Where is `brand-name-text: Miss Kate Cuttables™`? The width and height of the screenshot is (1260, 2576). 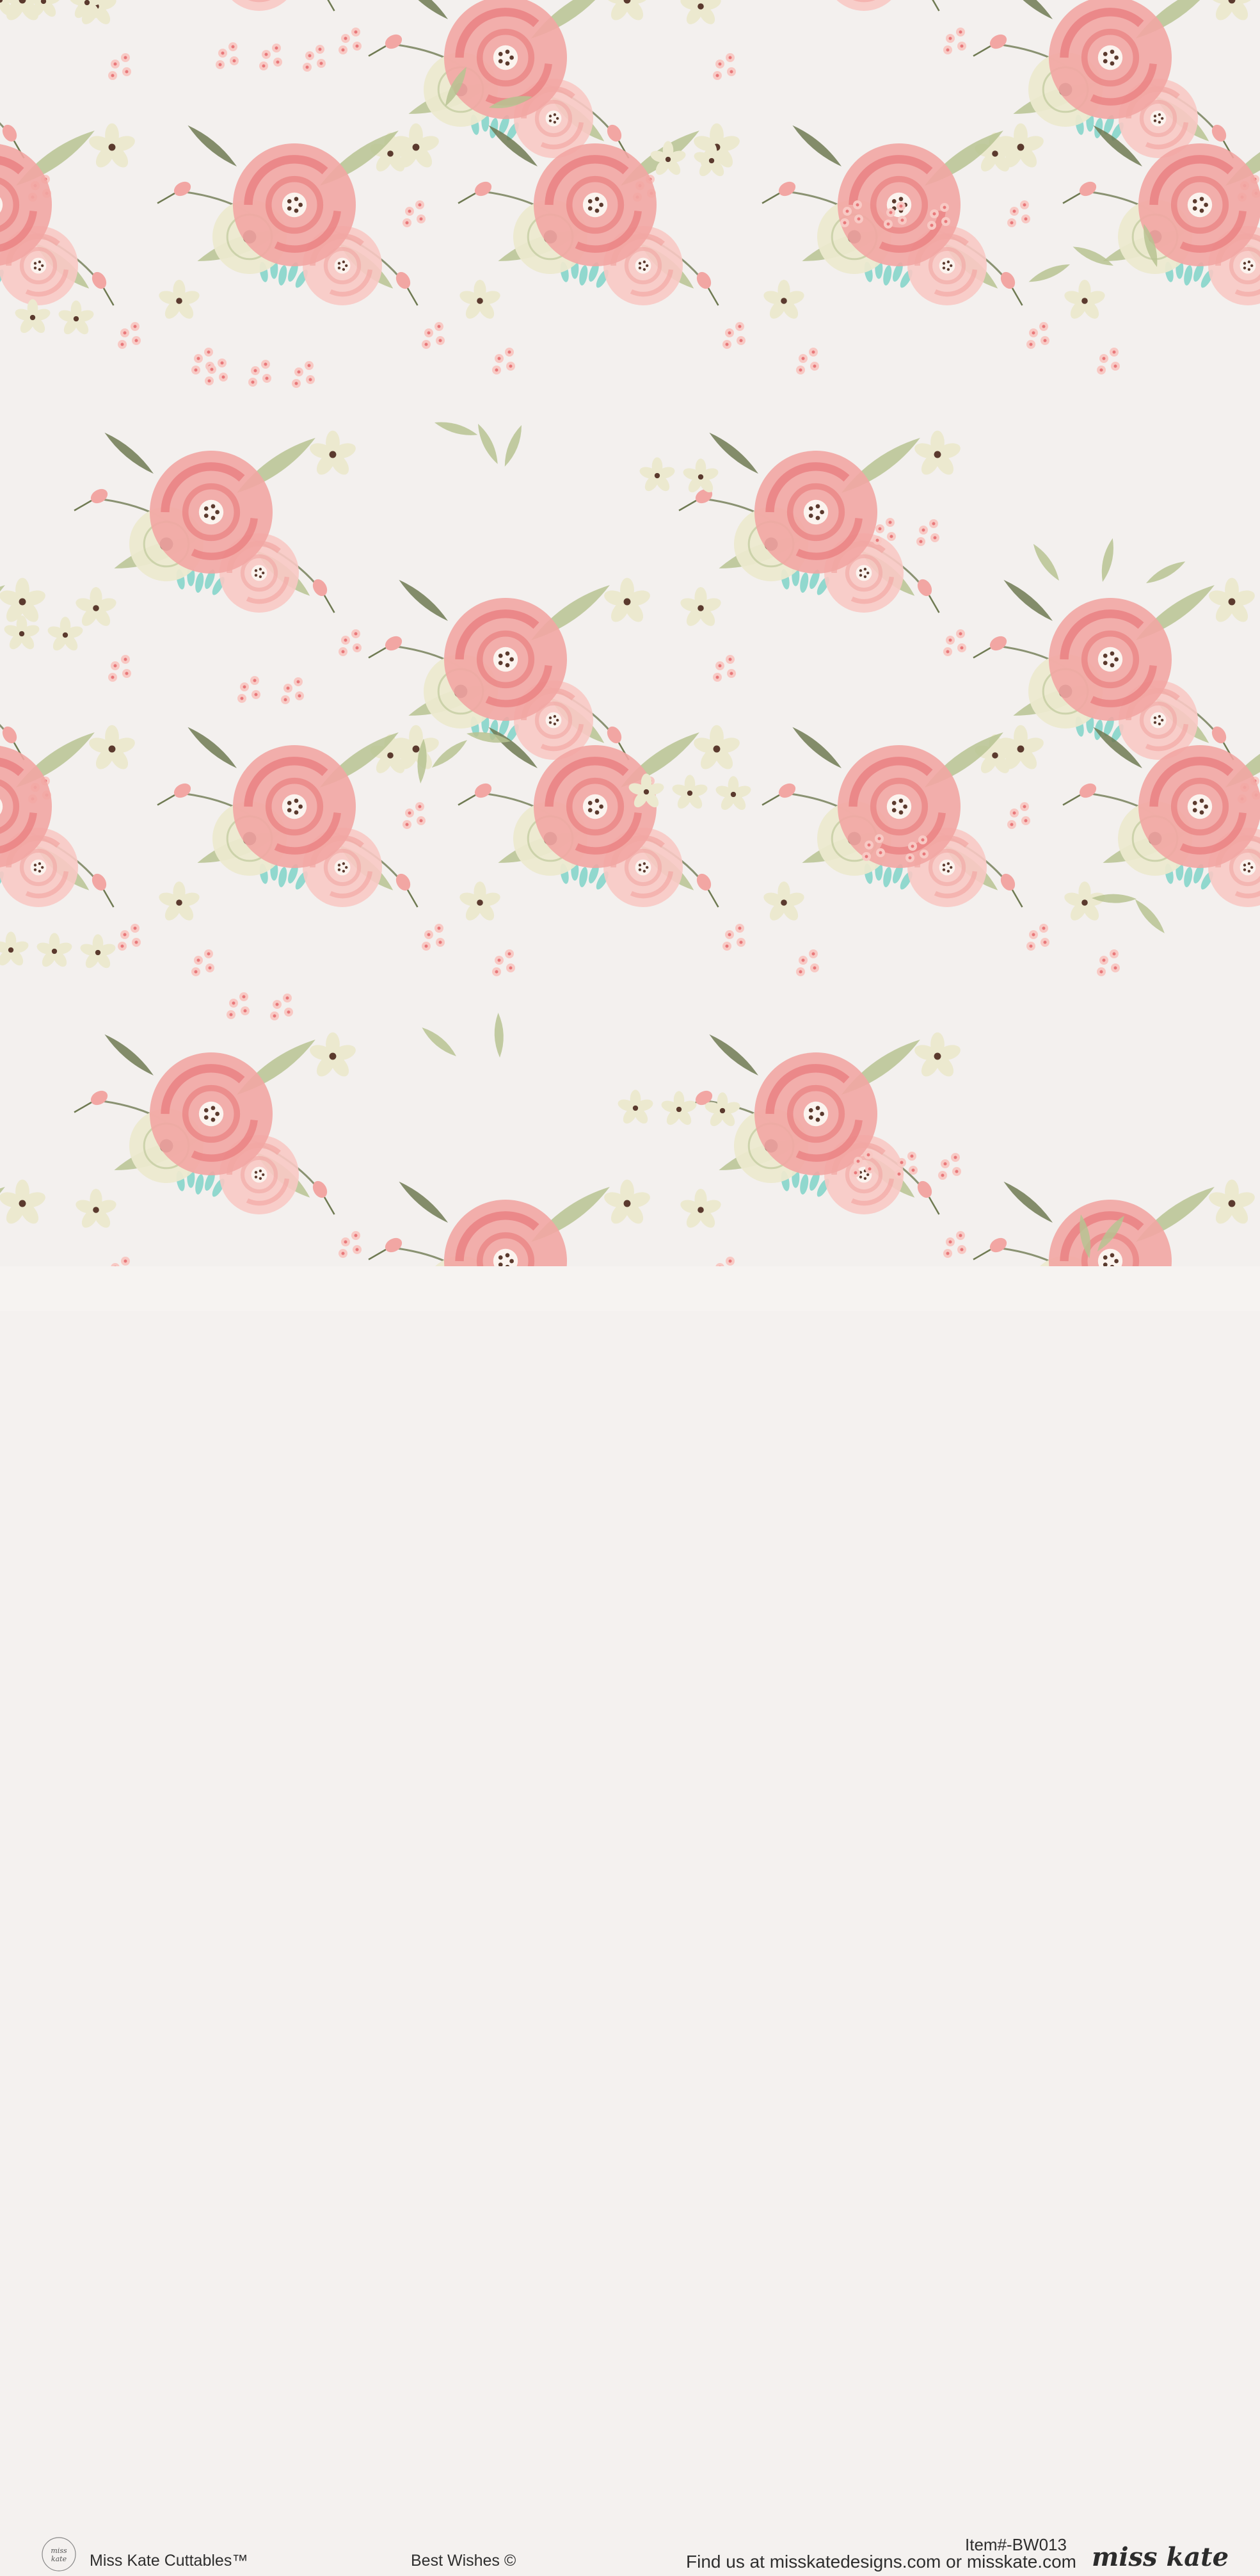
brand-name-text: Miss Kate Cuttables™ is located at coordinates (169, 2561).